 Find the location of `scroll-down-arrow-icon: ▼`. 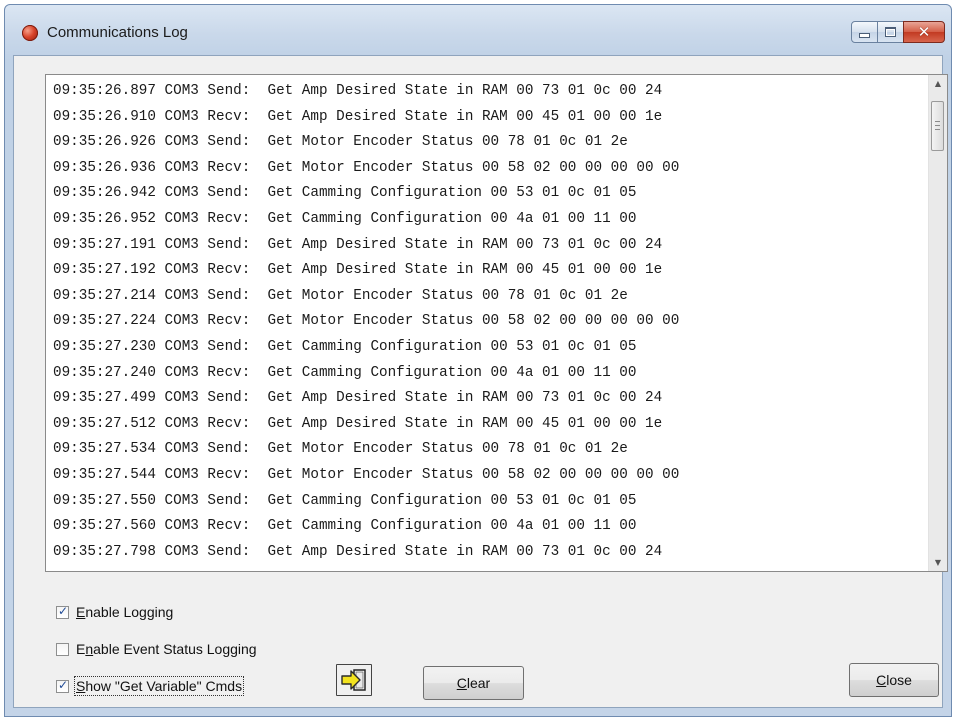

scroll-down-arrow-icon: ▼ is located at coordinates (938, 562).